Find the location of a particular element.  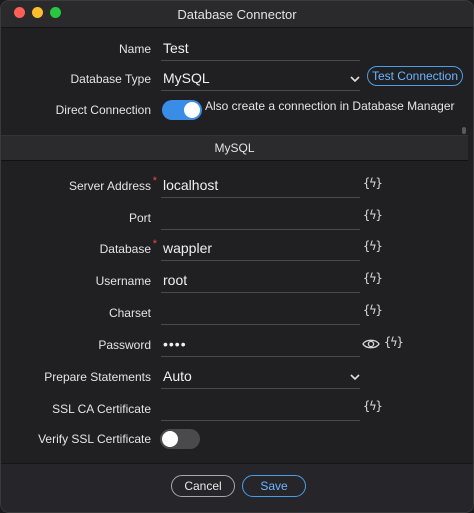

server-address-label: Server Address * is located at coordinates (112, 184).